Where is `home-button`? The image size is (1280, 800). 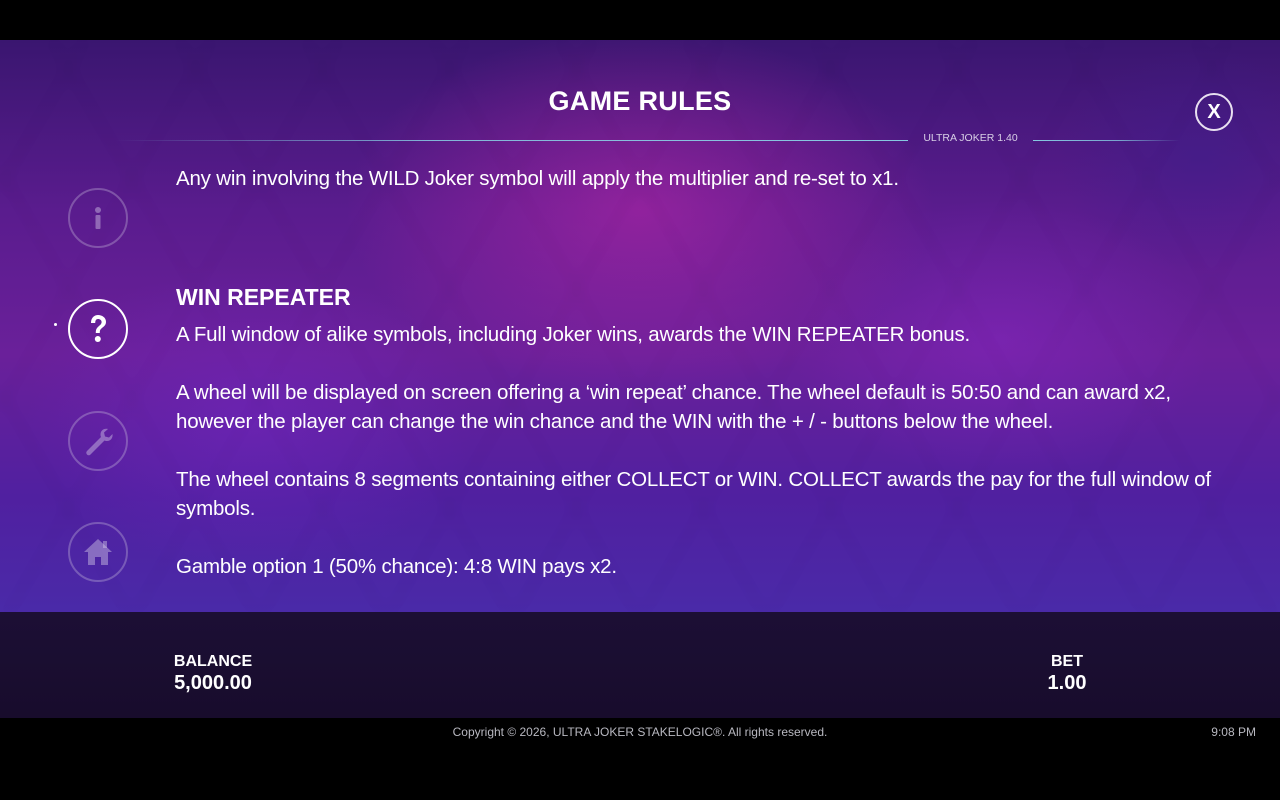
home-button is located at coordinates (98, 552).